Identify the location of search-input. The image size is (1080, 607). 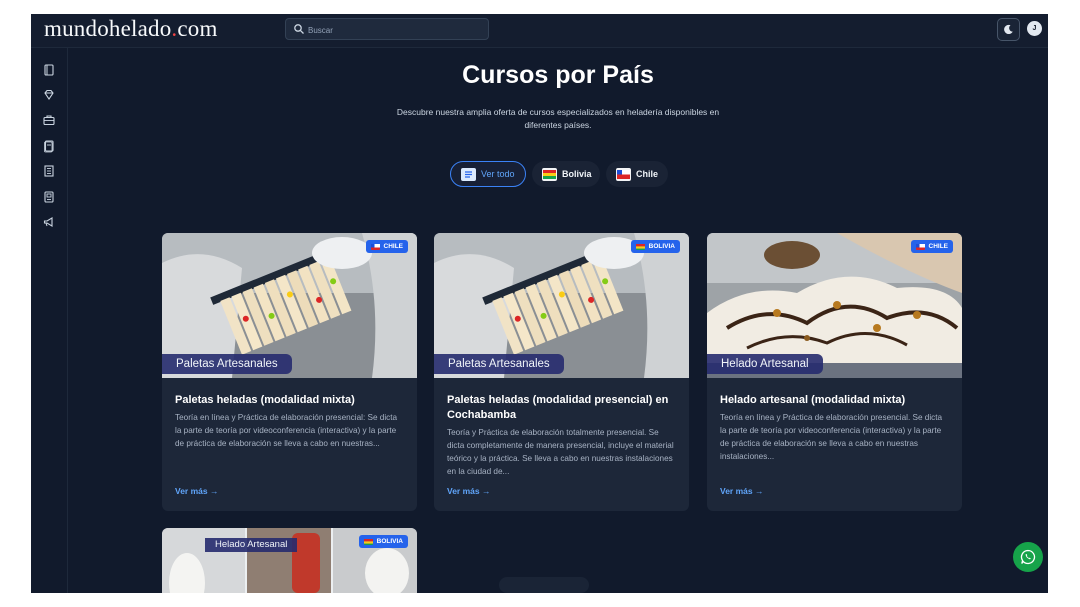
(395, 30).